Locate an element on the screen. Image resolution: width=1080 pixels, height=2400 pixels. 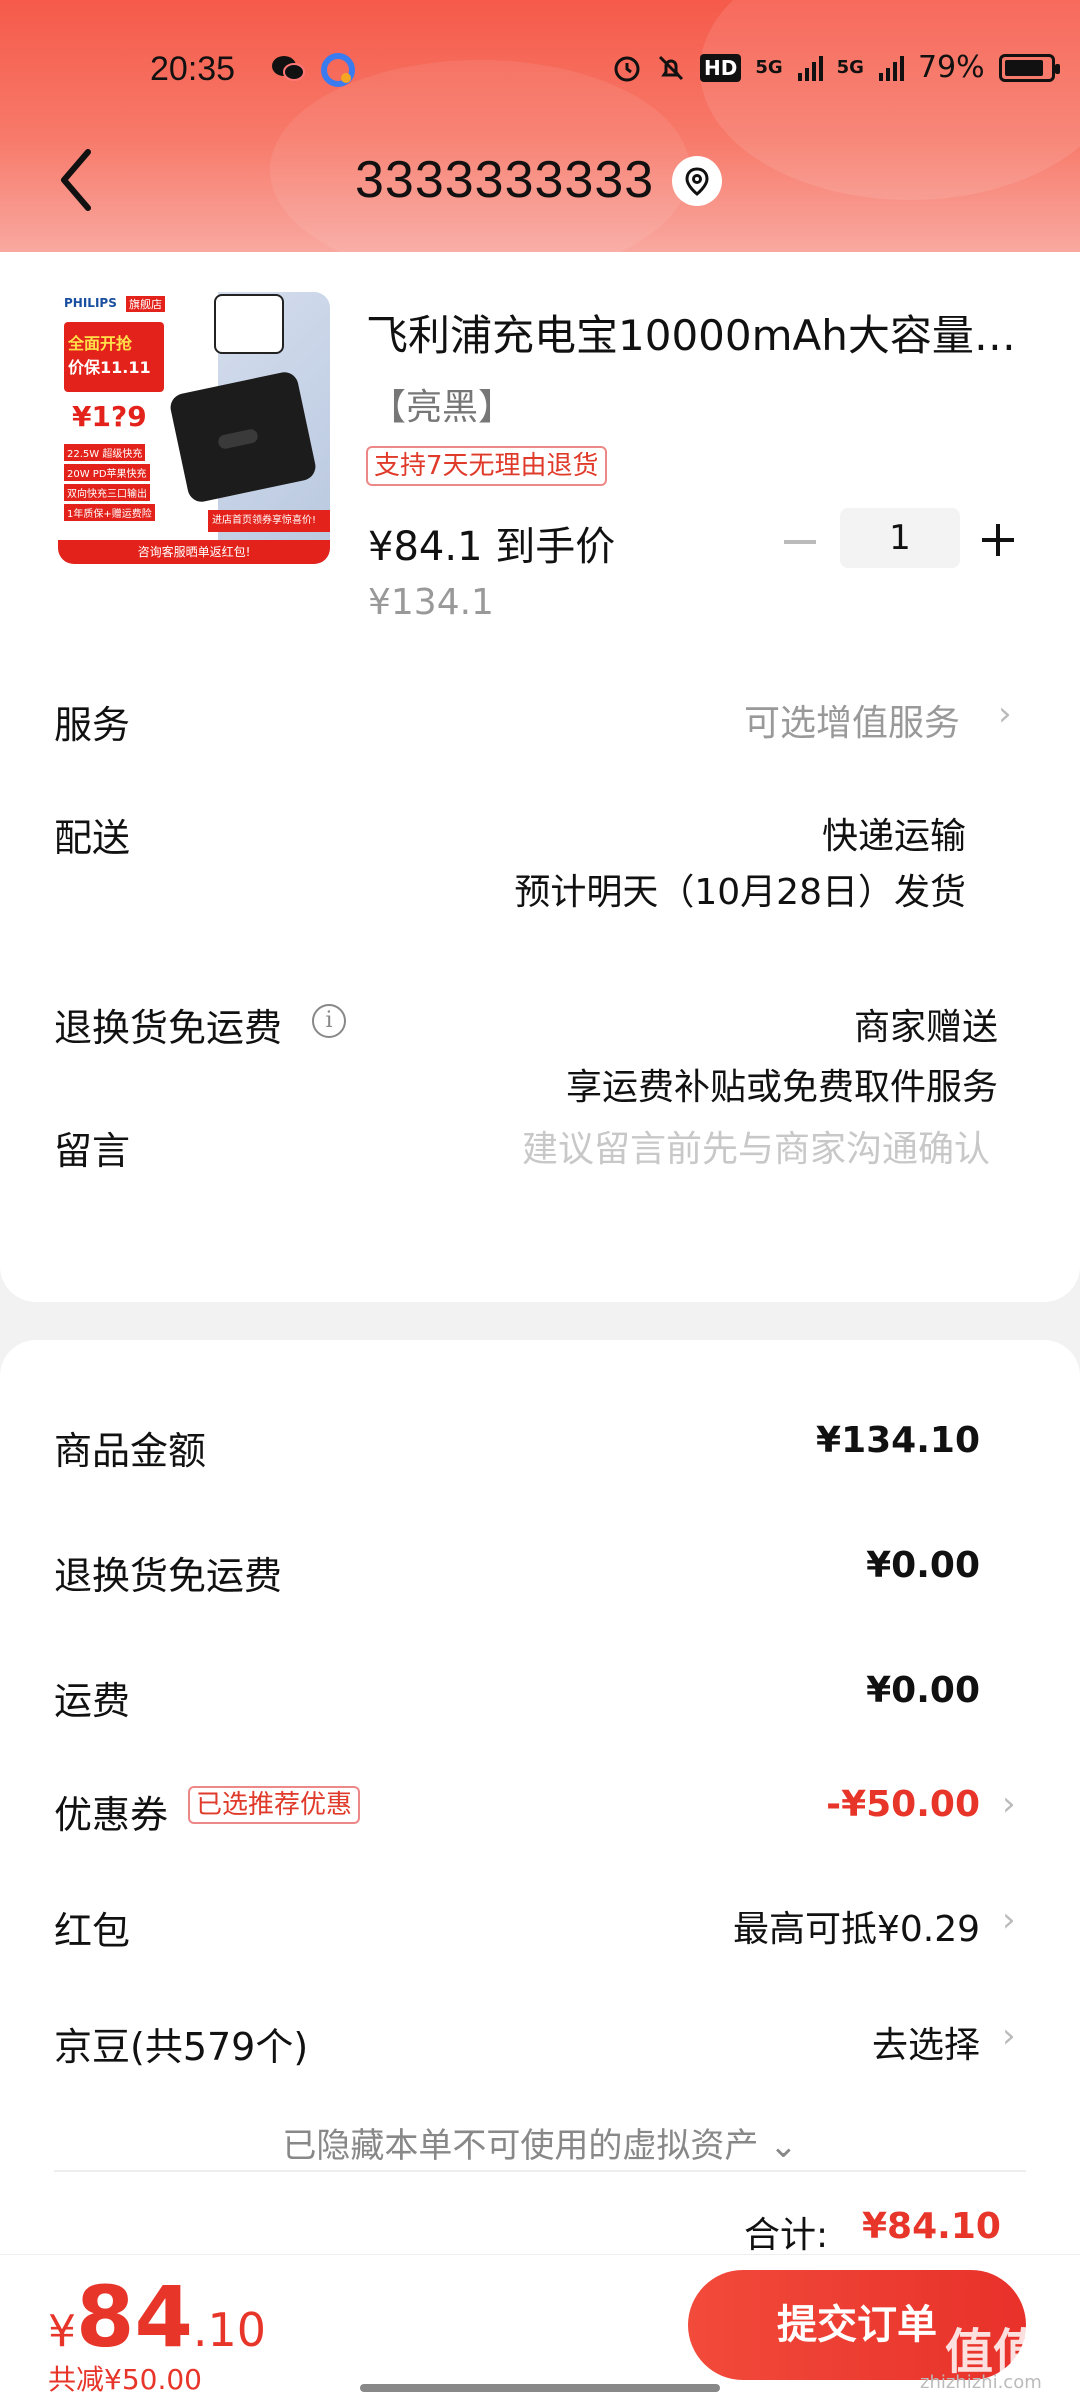
divider is located at coordinates (540, 2171).